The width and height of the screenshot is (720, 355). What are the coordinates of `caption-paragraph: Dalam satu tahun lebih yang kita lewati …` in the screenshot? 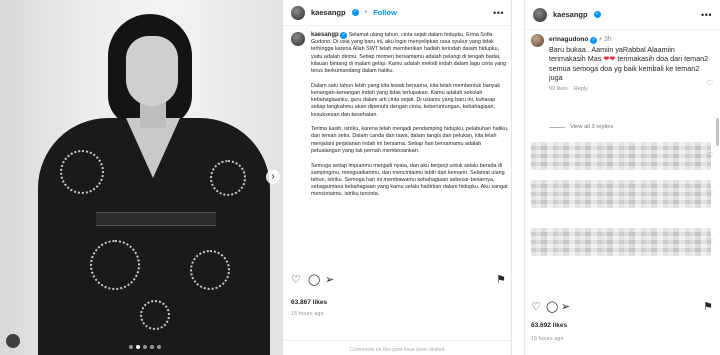 It's located at (406, 100).